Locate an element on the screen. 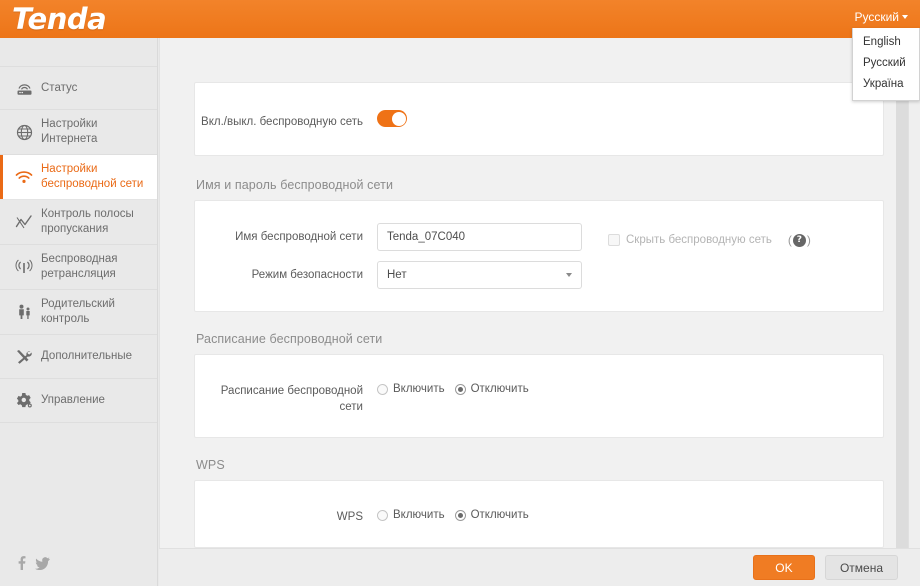  wps-field: Включить Отключить is located at coordinates (453, 512).